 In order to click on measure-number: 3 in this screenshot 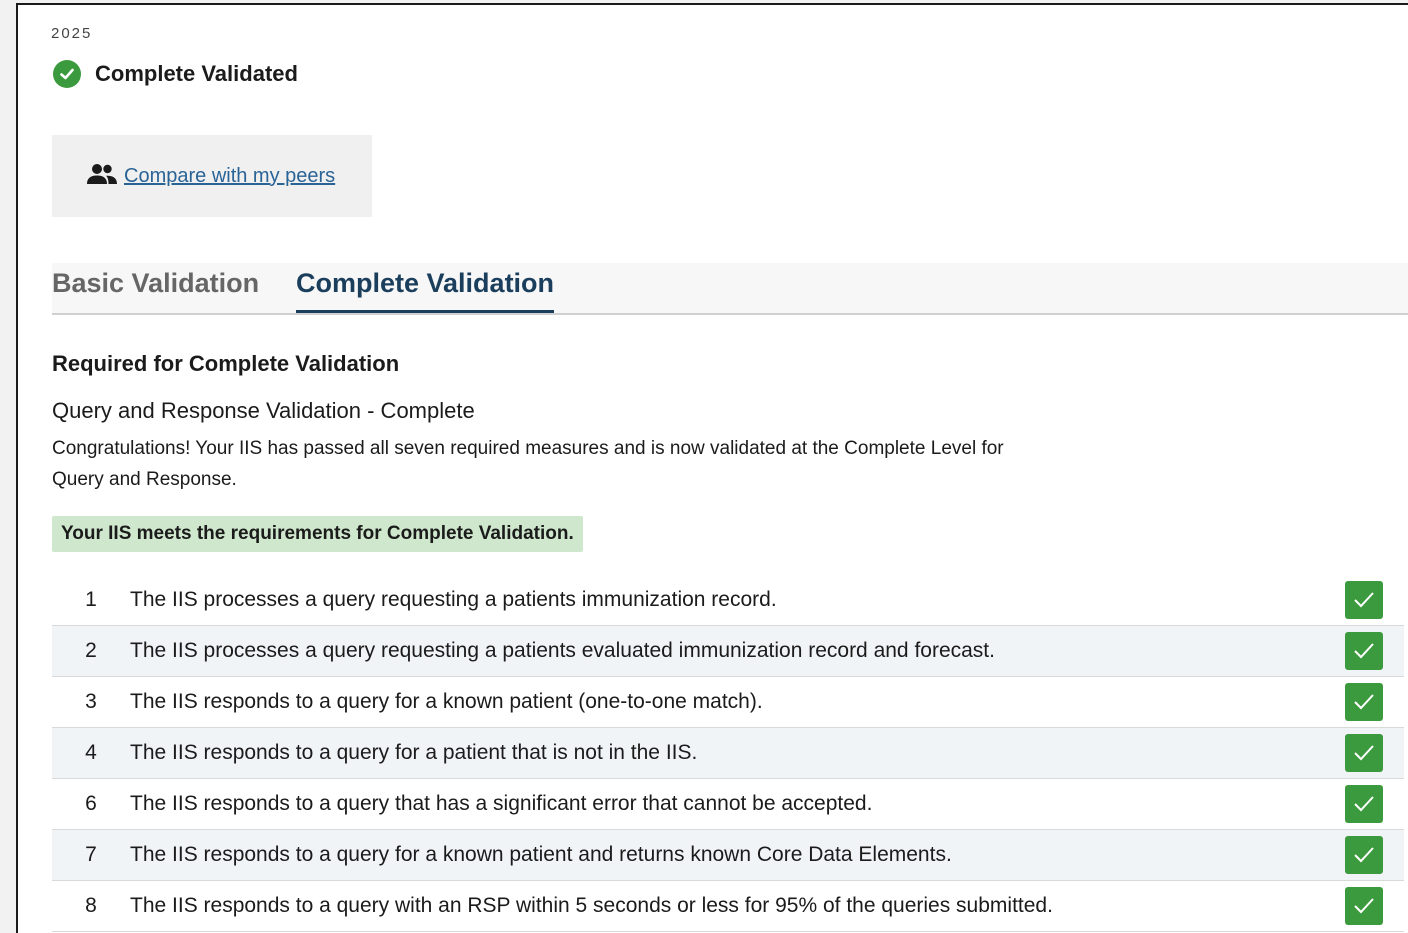, I will do `click(91, 702)`.